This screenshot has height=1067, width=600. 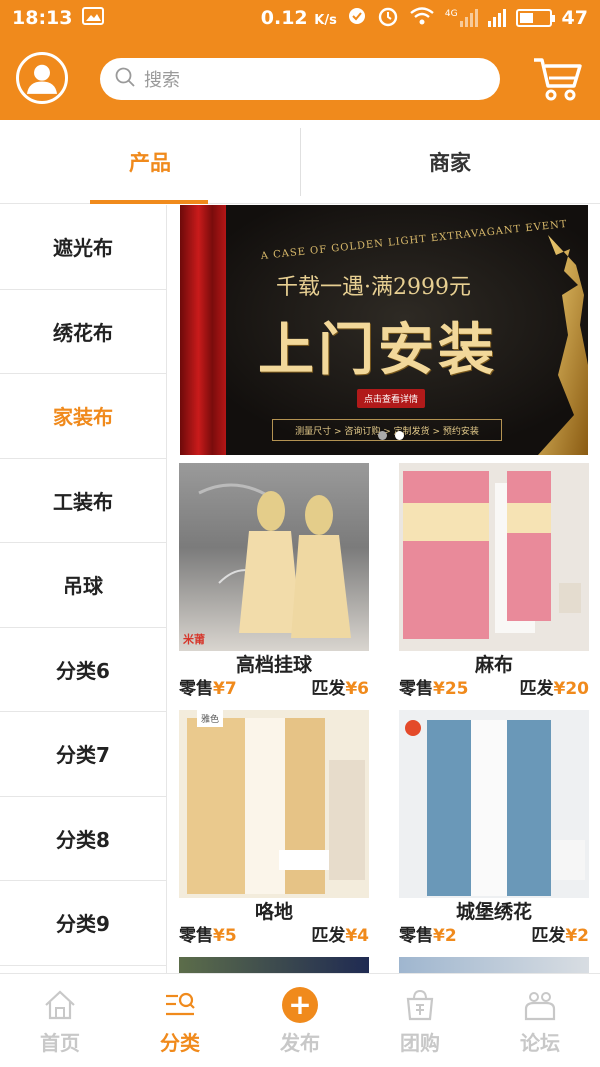 What do you see at coordinates (535, 18) in the screenshot?
I see `battery-icon` at bounding box center [535, 18].